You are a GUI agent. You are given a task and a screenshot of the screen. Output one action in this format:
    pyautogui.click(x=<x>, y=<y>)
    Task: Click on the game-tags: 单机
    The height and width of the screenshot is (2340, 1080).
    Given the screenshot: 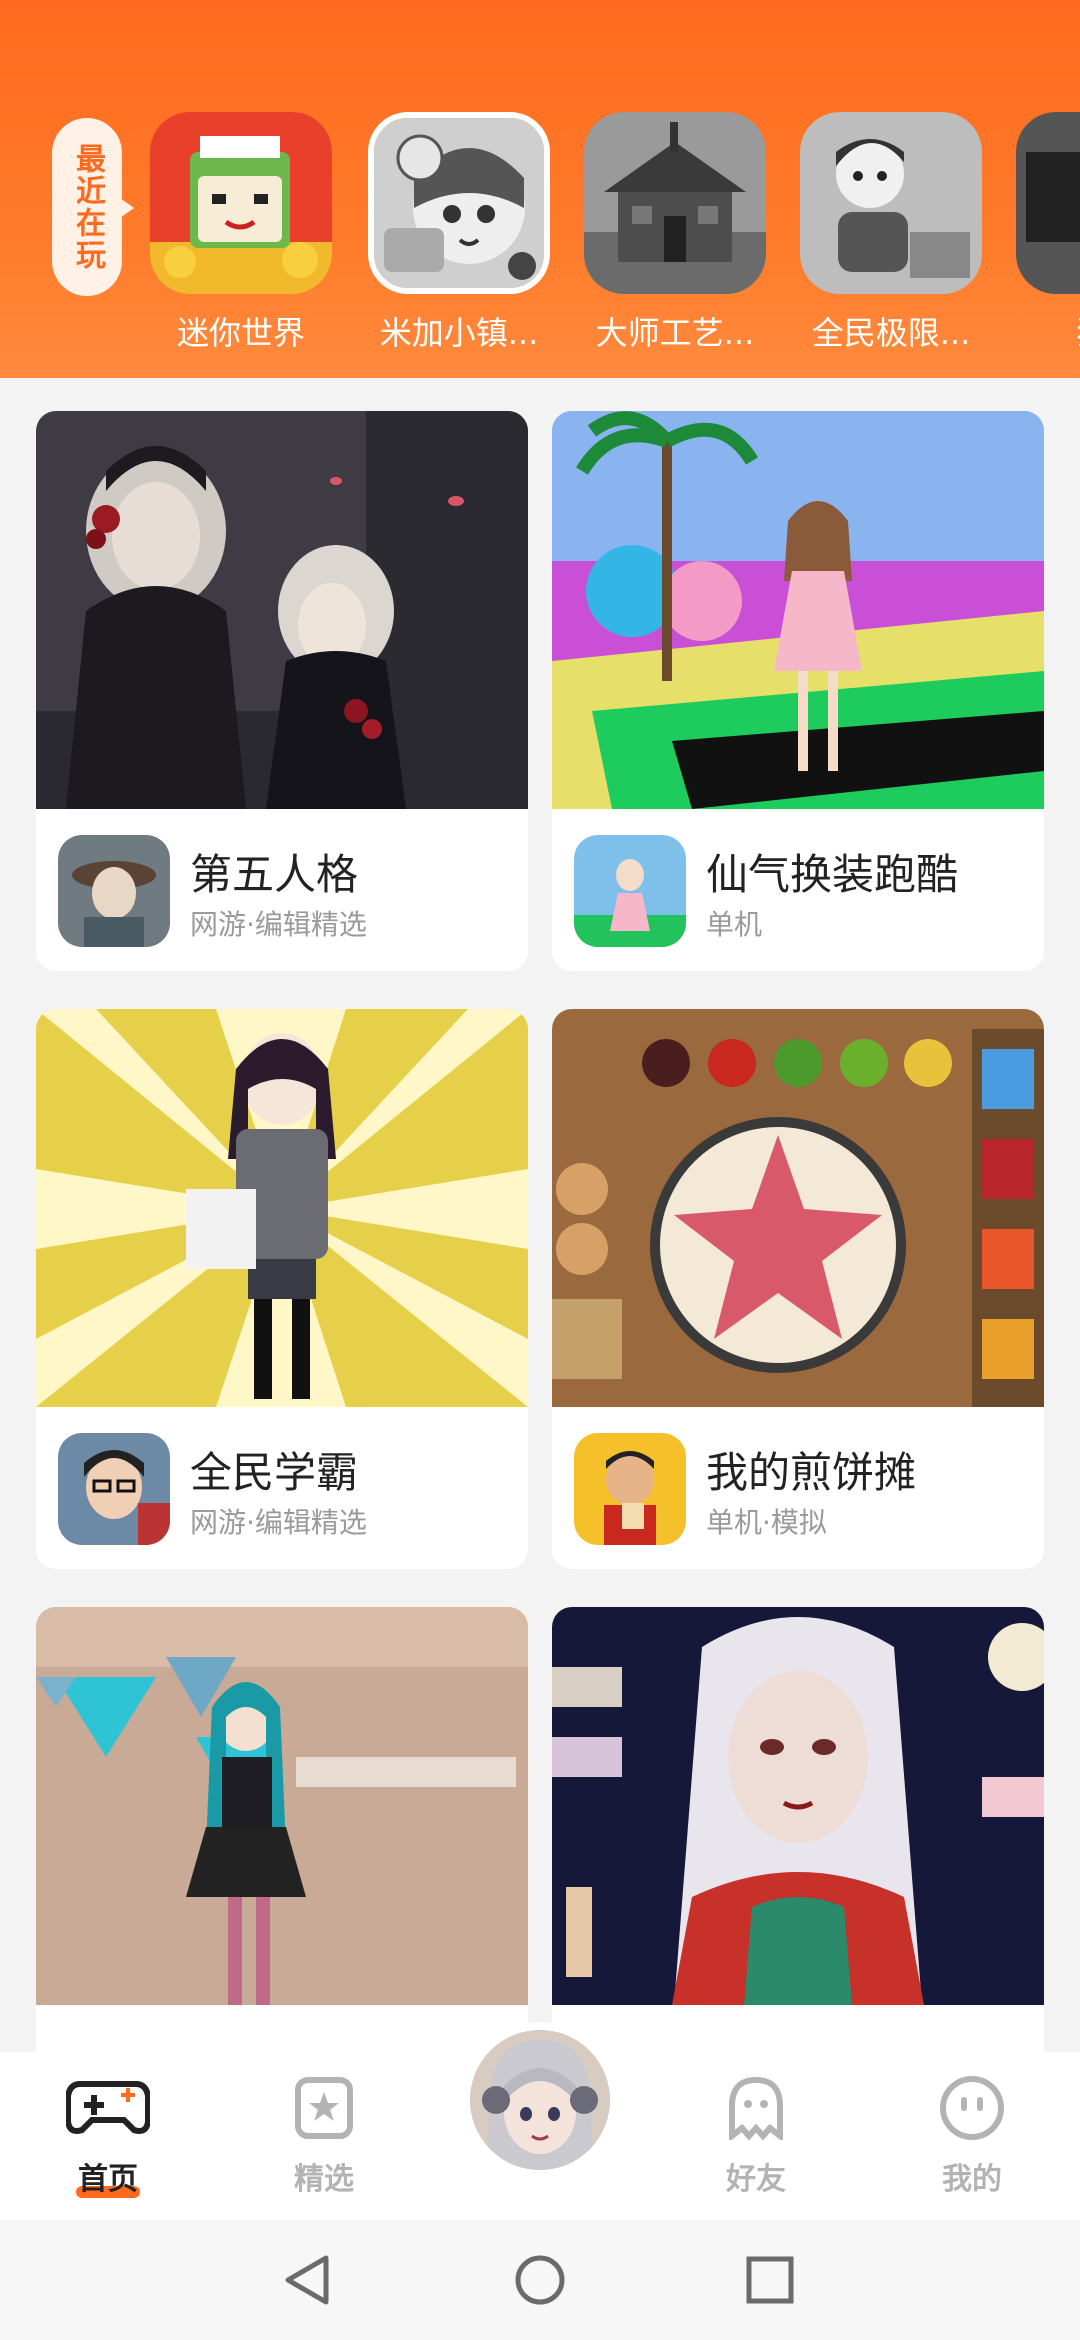 What is the action you would take?
    pyautogui.click(x=734, y=924)
    